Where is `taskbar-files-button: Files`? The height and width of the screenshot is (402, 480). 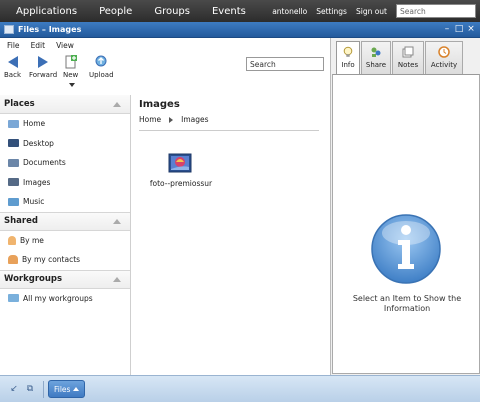 taskbar-files-button: Files is located at coordinates (66, 389).